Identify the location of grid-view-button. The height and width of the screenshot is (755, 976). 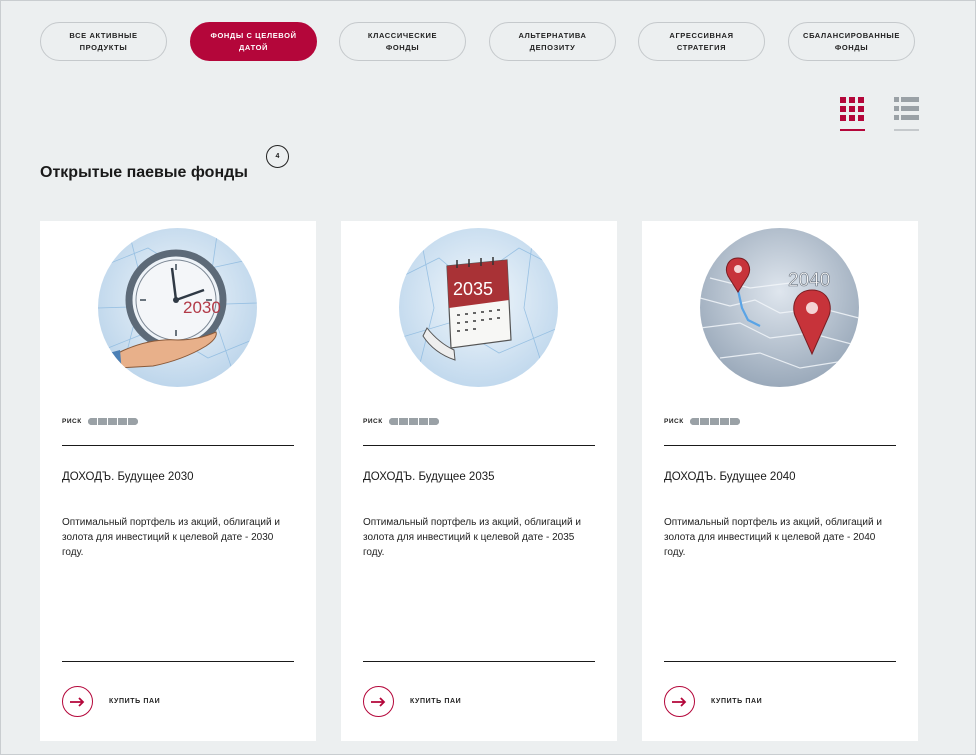
(852, 114).